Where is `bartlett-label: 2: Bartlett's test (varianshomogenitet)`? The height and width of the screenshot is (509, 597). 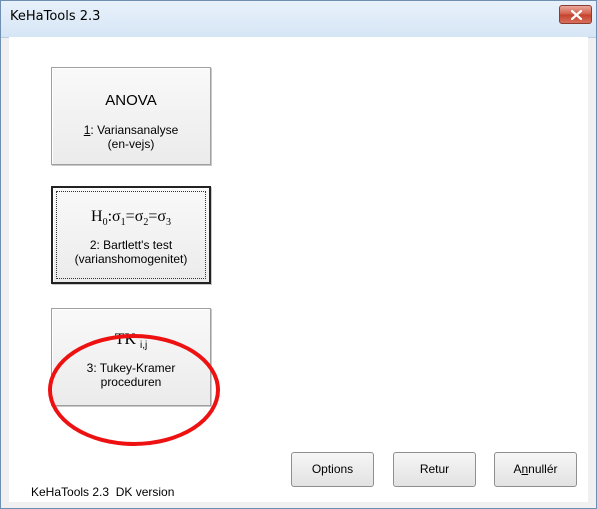
bartlett-label: 2: Bartlett's test (varianshomogenitet) is located at coordinates (131, 252).